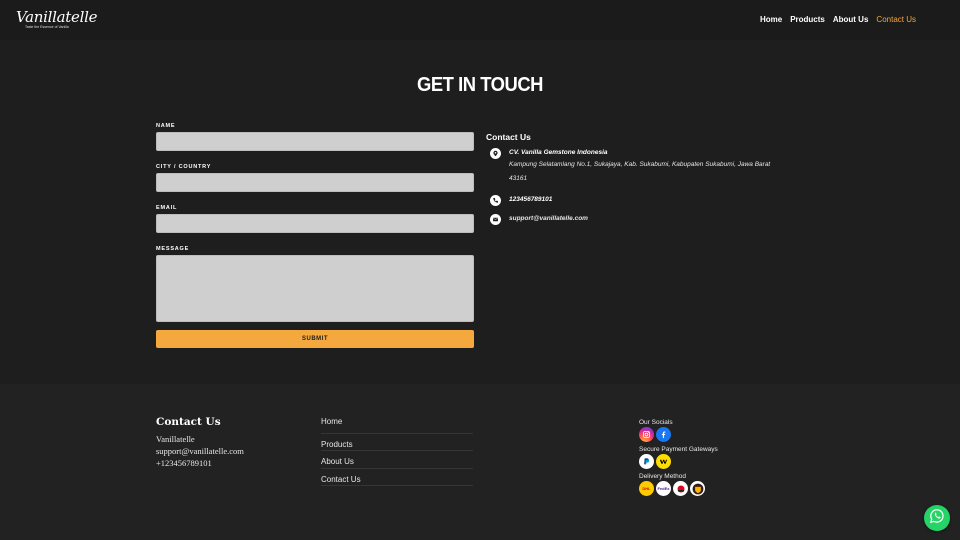 Image resolution: width=960 pixels, height=540 pixels. Describe the element at coordinates (678, 449) in the screenshot. I see `payment-label: Secure Payment Gateways` at that location.